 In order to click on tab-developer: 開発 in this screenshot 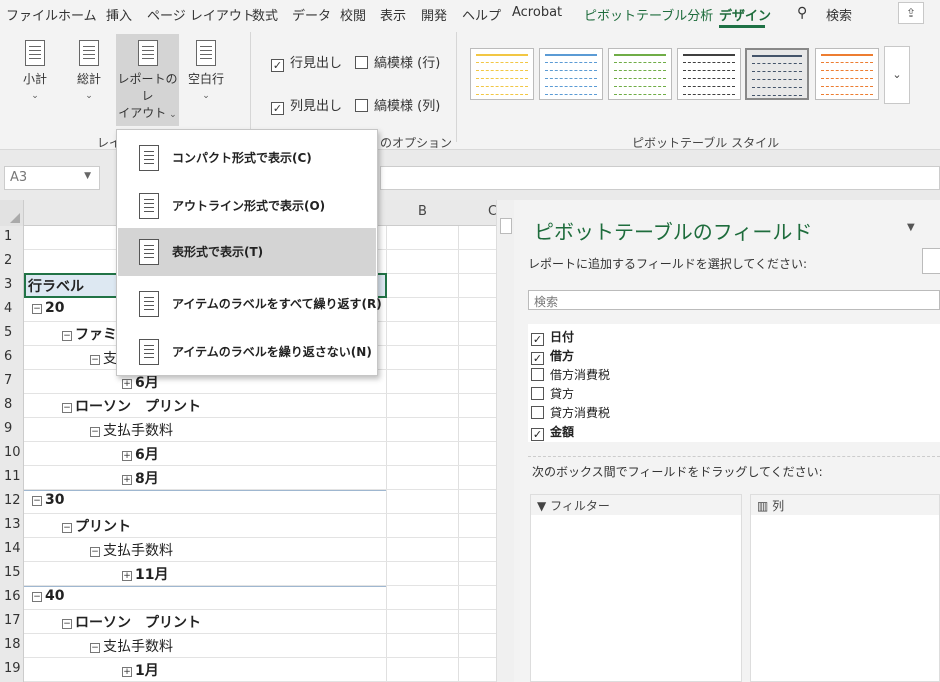, I will do `click(434, 14)`.